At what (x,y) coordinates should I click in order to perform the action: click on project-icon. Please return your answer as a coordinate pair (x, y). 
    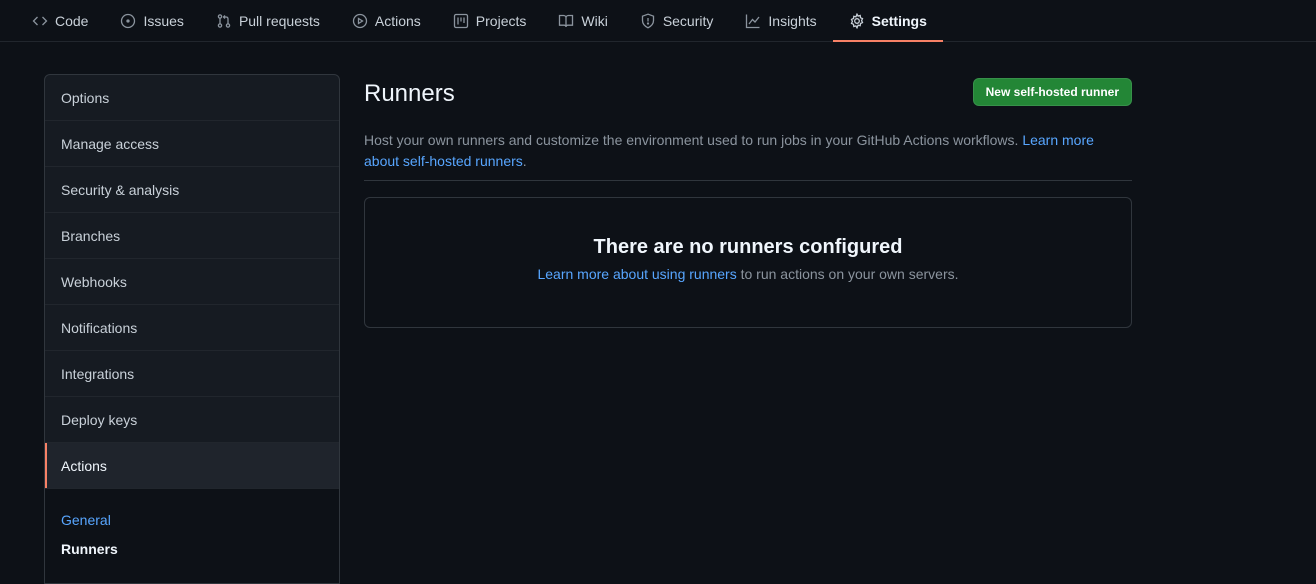
    Looking at the image, I should click on (460, 20).